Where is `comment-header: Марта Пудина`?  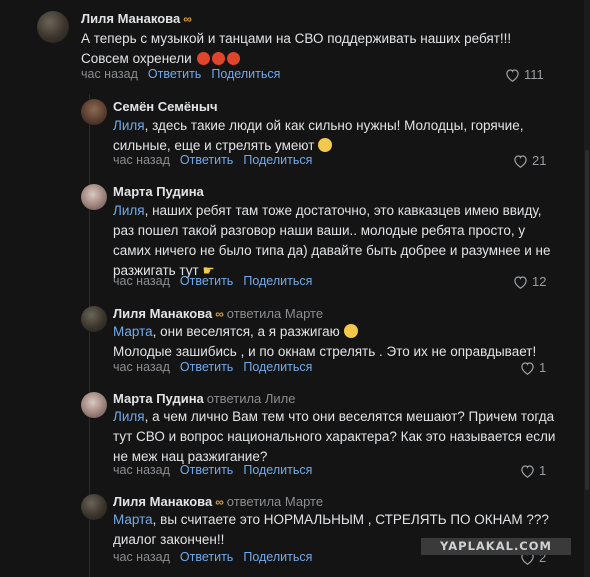 comment-header: Марта Пудина is located at coordinates (158, 191).